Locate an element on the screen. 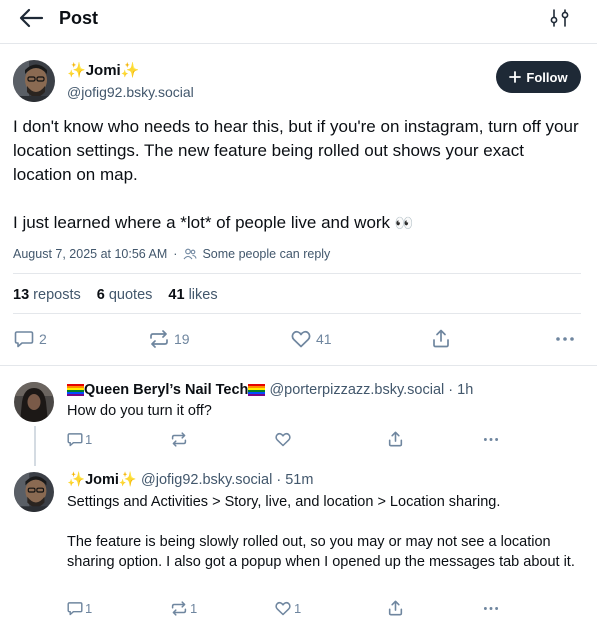 The height and width of the screenshot is (628, 597). thread-line is located at coordinates (35, 446).